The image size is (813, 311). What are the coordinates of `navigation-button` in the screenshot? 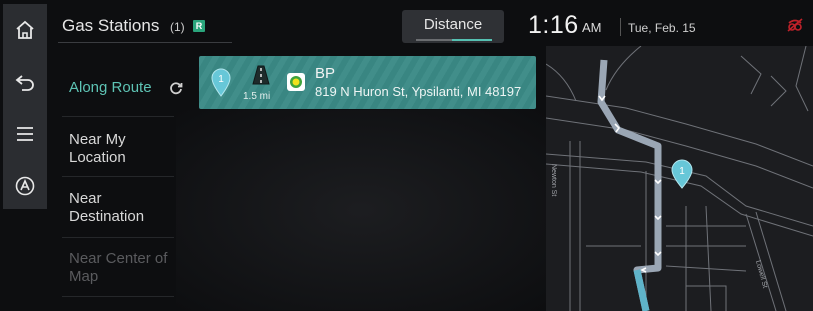 It's located at (25, 186).